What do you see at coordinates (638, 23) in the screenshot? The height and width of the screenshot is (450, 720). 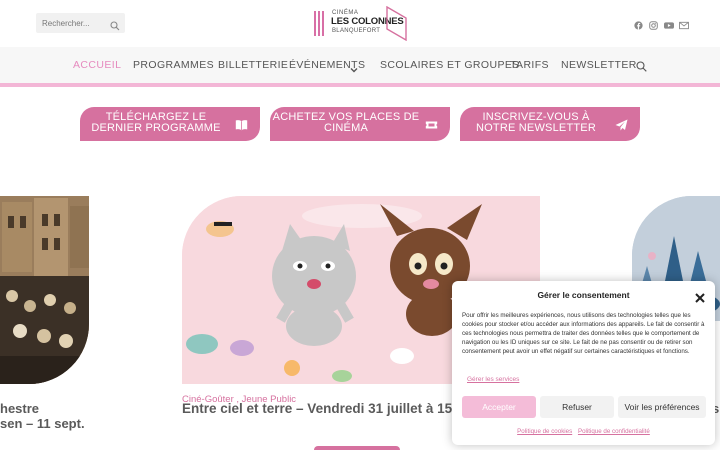 I see `facebook-icon` at bounding box center [638, 23].